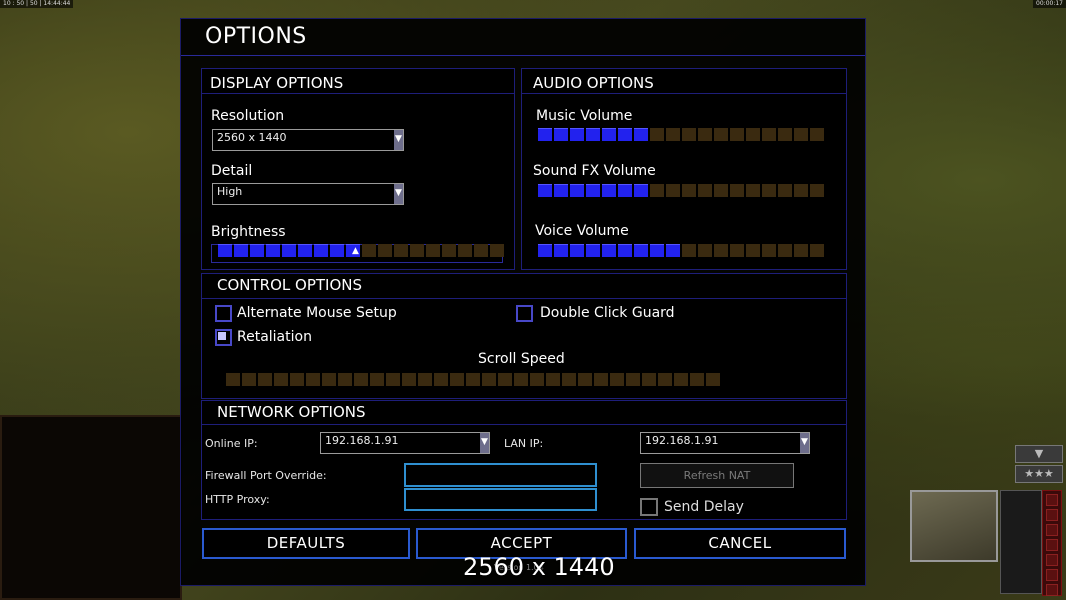 This screenshot has height=600, width=1066. What do you see at coordinates (91, 507) in the screenshot?
I see `minimap` at bounding box center [91, 507].